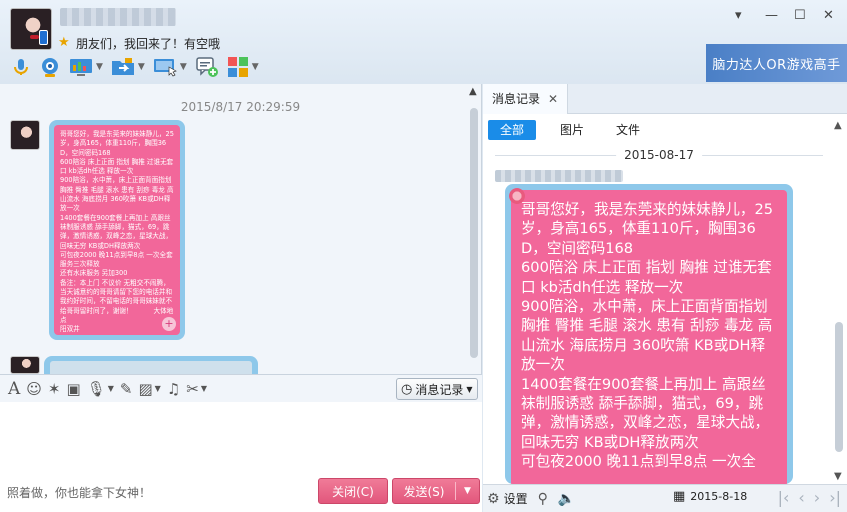  Describe the element at coordinates (241, 457) in the screenshot. I see `message-input: 照着做，你也能拿下女神！ 关闭(C) 发送(S) ▼` at that location.